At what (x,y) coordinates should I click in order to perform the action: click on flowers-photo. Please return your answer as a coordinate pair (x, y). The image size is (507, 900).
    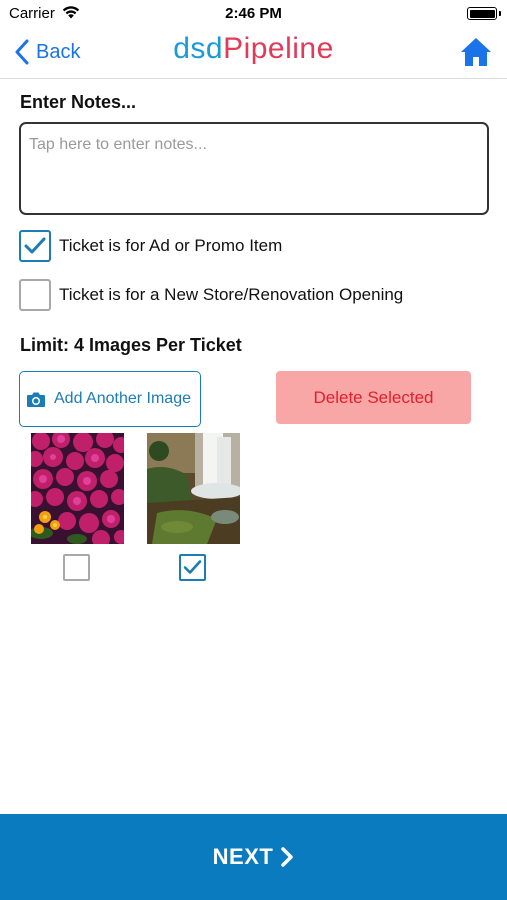
    Looking at the image, I should click on (77, 488).